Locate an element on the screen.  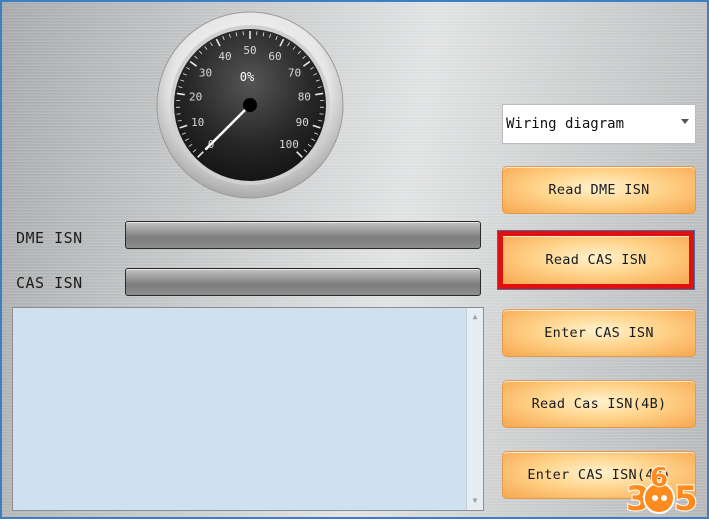
gauge-hub is located at coordinates (250, 105).